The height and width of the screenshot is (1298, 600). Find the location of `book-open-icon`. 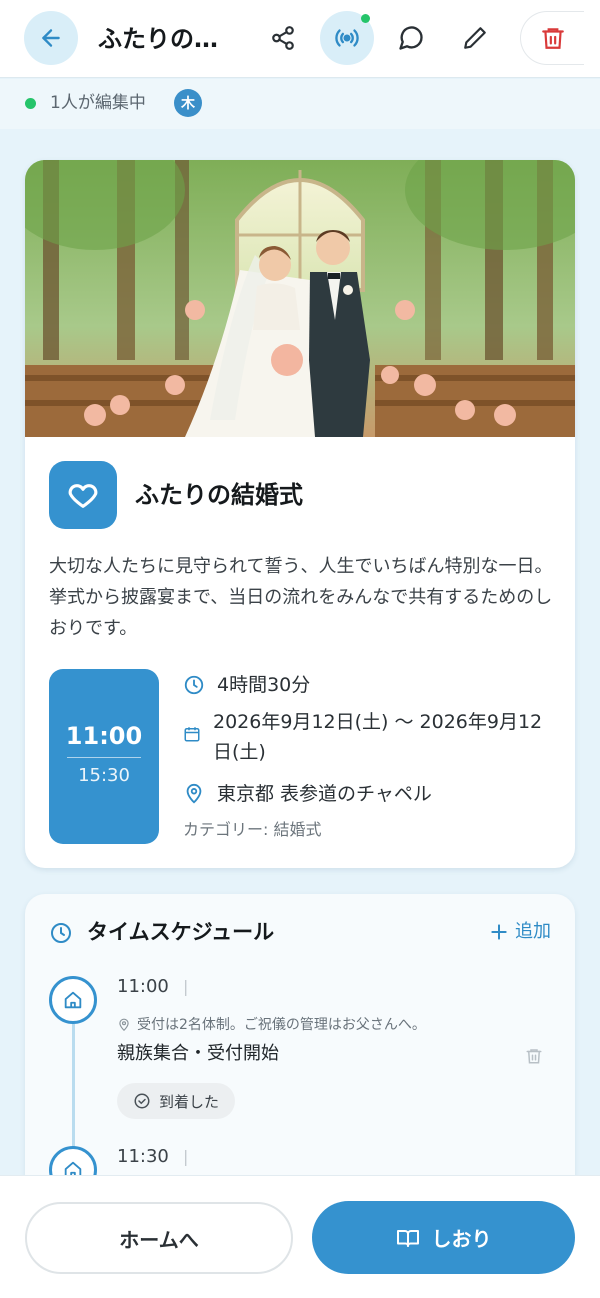

book-open-icon is located at coordinates (407, 1238).